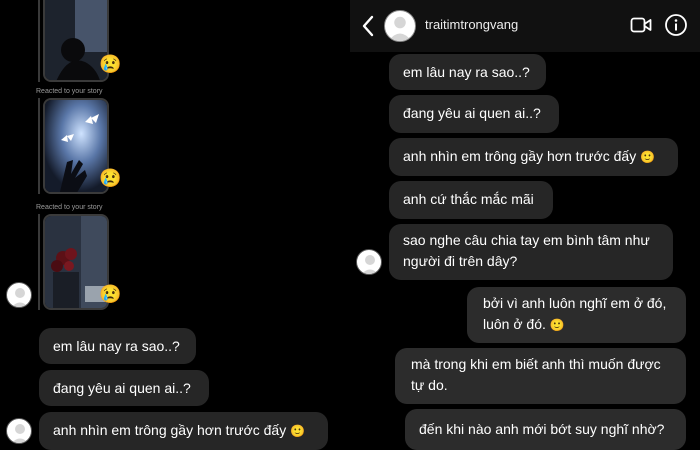  What do you see at coordinates (471, 24) in the screenshot?
I see `chat-username: traitimtrongvang` at bounding box center [471, 24].